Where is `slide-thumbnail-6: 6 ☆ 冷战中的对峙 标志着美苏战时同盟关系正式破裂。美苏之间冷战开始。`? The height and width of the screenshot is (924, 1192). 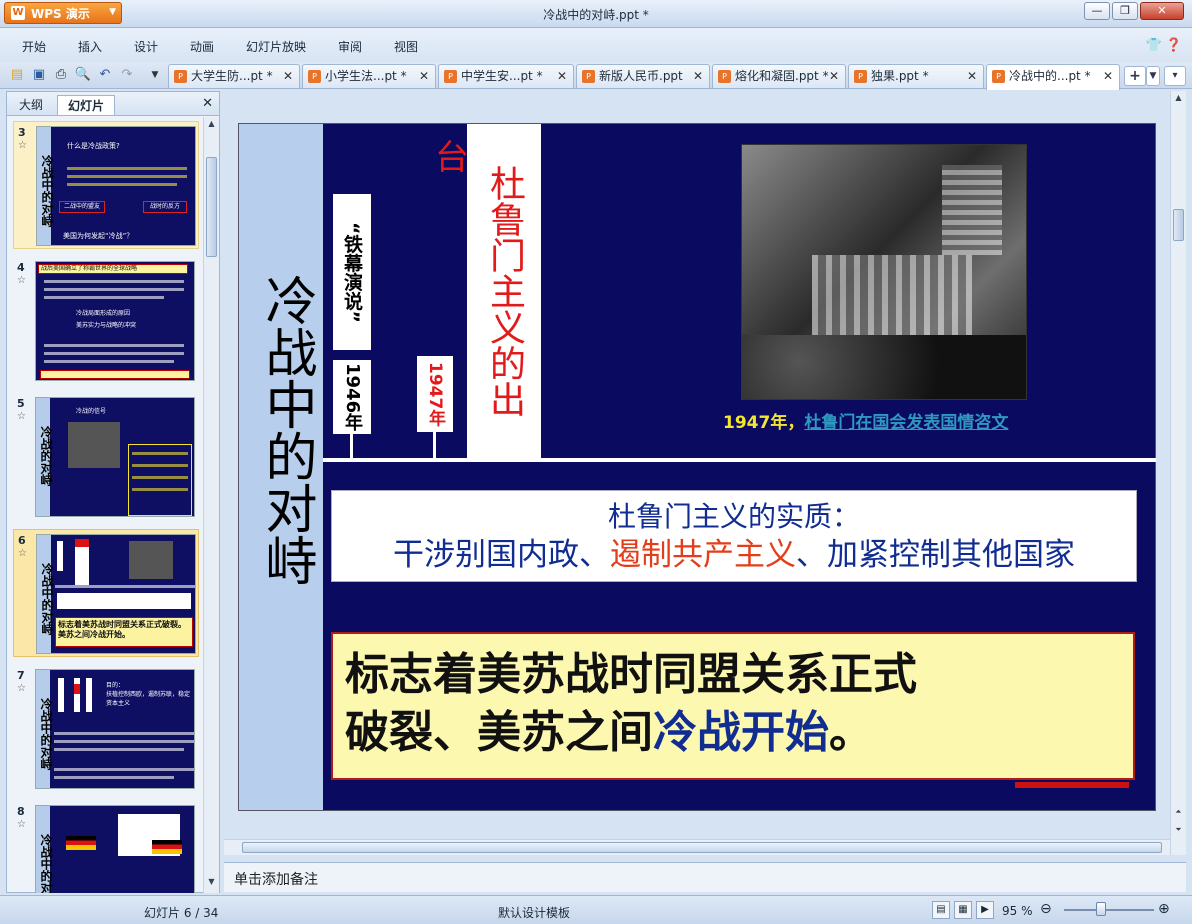
slide-thumbnail-6: 6 ☆ 冷战中的对峙 标志着美苏战时同盟关系正式破裂。美苏之间冷战开始。 is located at coordinates (106, 593).